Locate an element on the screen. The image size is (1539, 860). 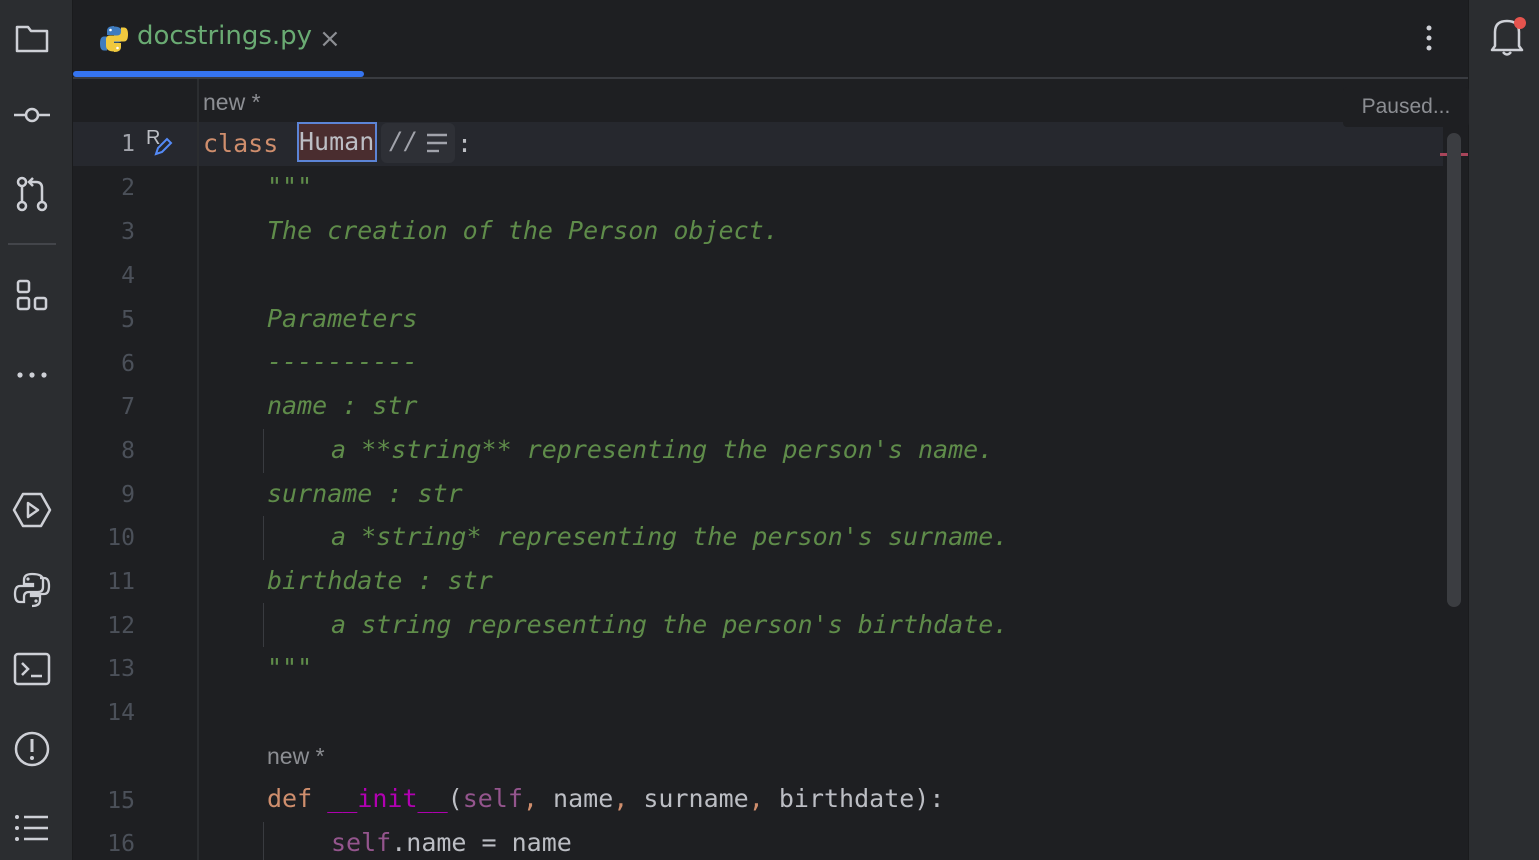
docstring-open-quotes: """ is located at coordinates (290, 186).